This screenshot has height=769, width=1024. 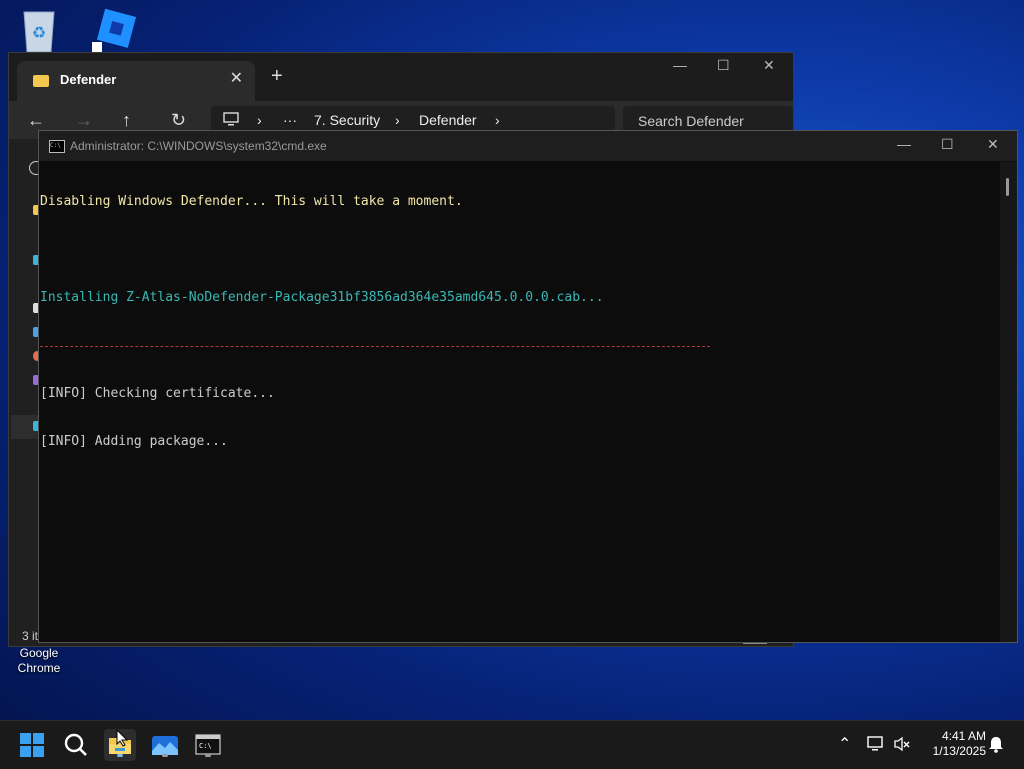 What do you see at coordinates (165, 745) in the screenshot?
I see `photos-taskbar-icon` at bounding box center [165, 745].